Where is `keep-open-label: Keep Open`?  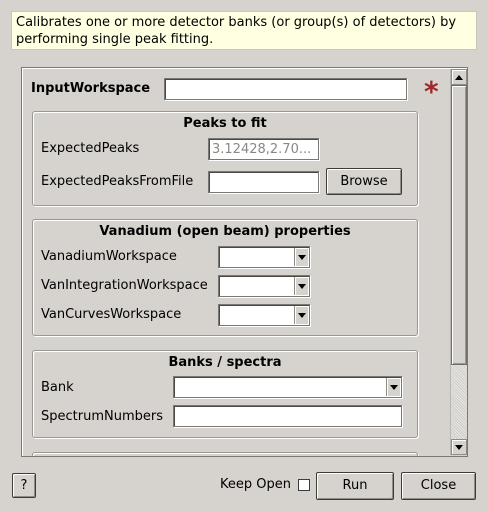
keep-open-label: Keep Open is located at coordinates (255, 484).